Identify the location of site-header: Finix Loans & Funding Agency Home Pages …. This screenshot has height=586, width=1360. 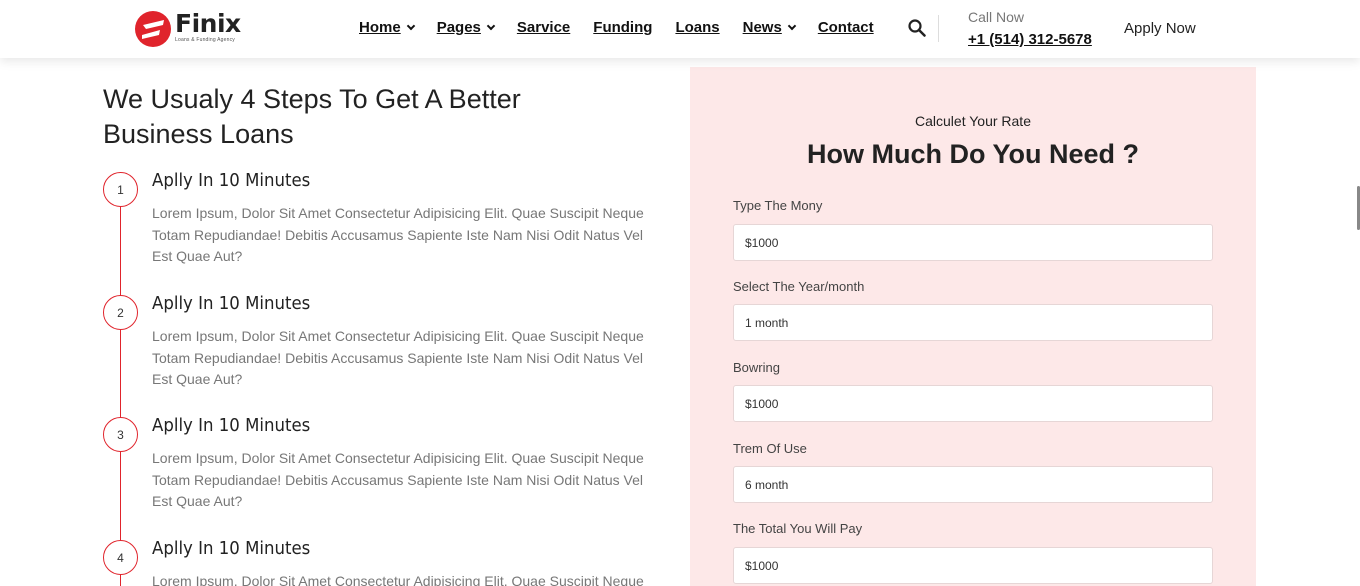
(680, 29).